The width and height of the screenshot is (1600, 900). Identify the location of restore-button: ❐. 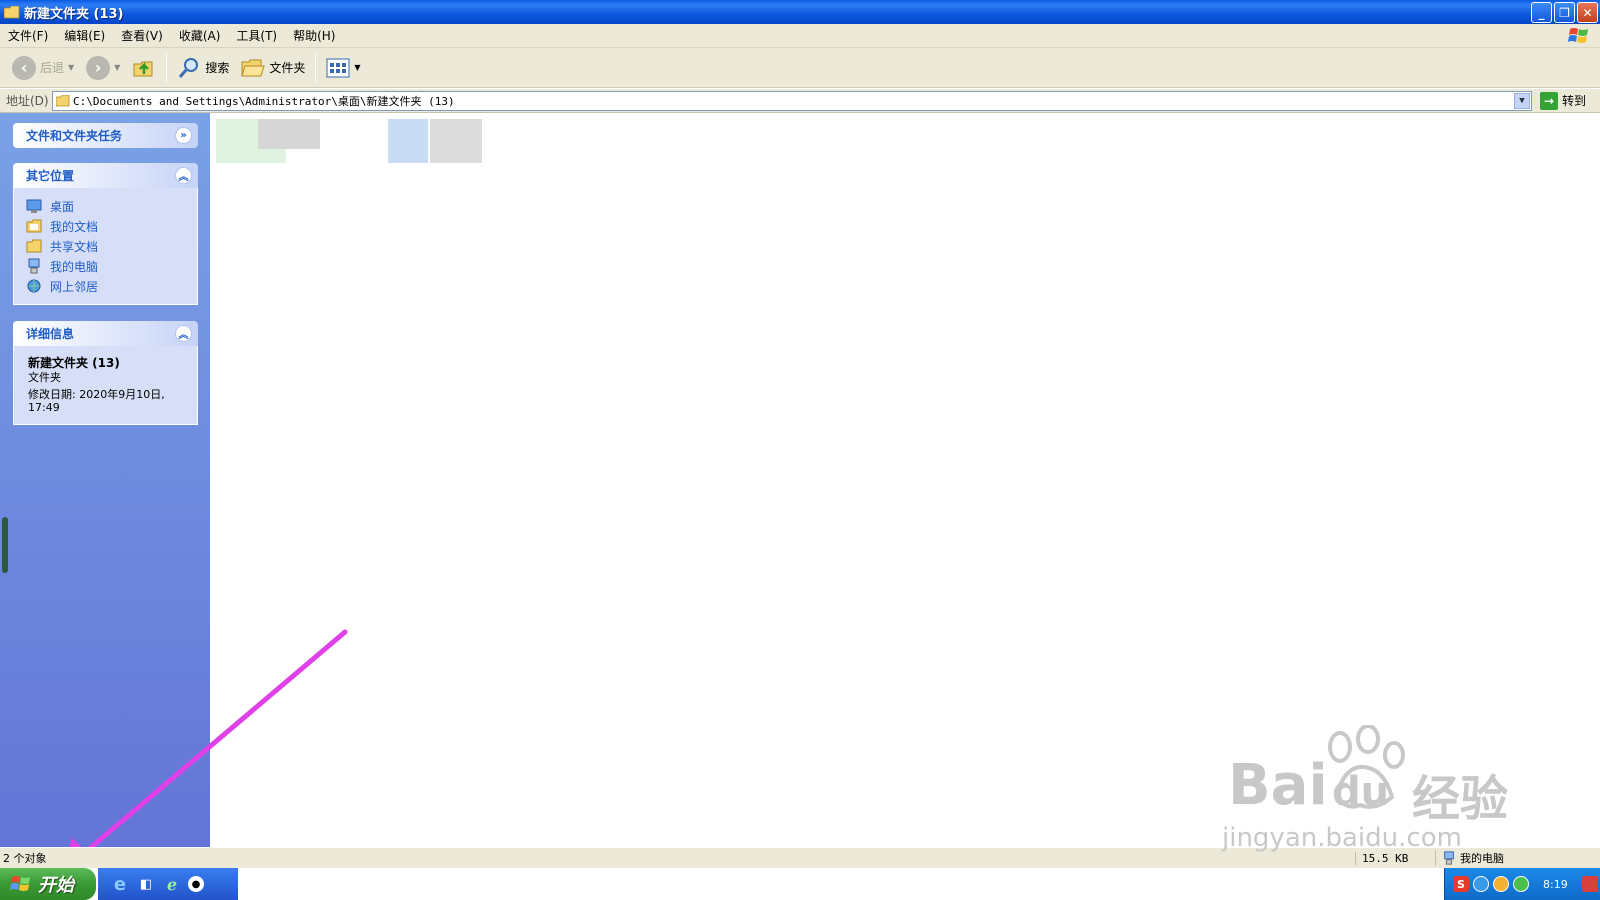
(1564, 12).